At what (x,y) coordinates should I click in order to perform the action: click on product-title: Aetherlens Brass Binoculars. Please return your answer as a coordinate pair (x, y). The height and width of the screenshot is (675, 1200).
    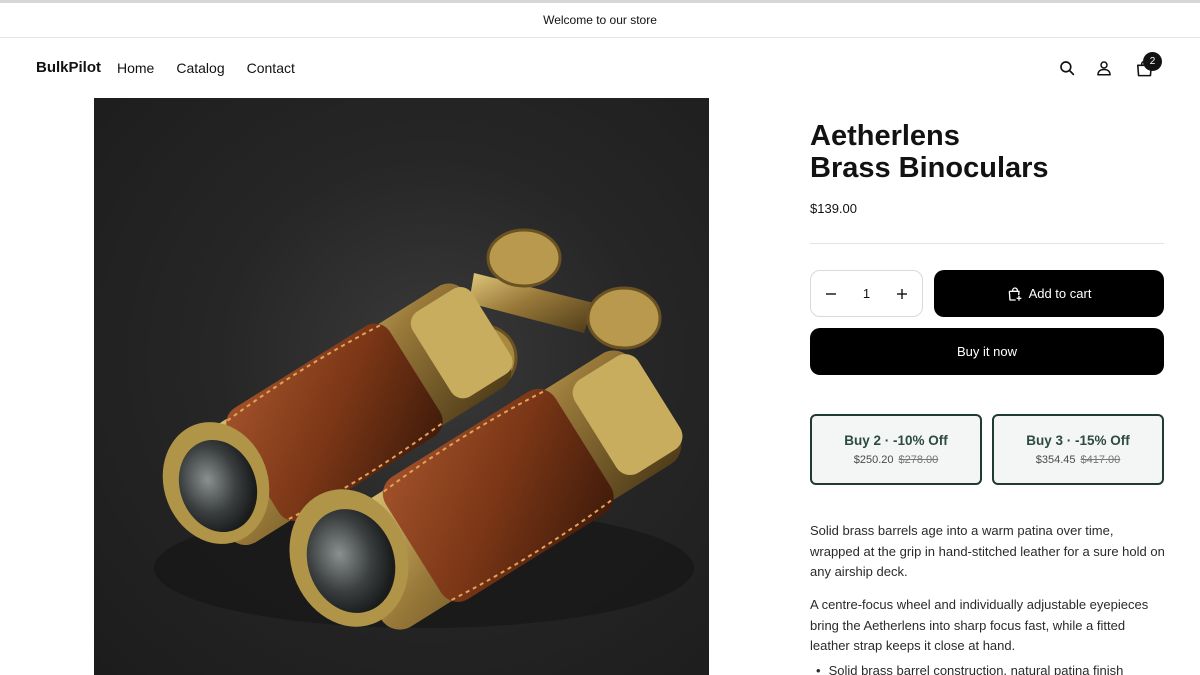
    Looking at the image, I should click on (987, 152).